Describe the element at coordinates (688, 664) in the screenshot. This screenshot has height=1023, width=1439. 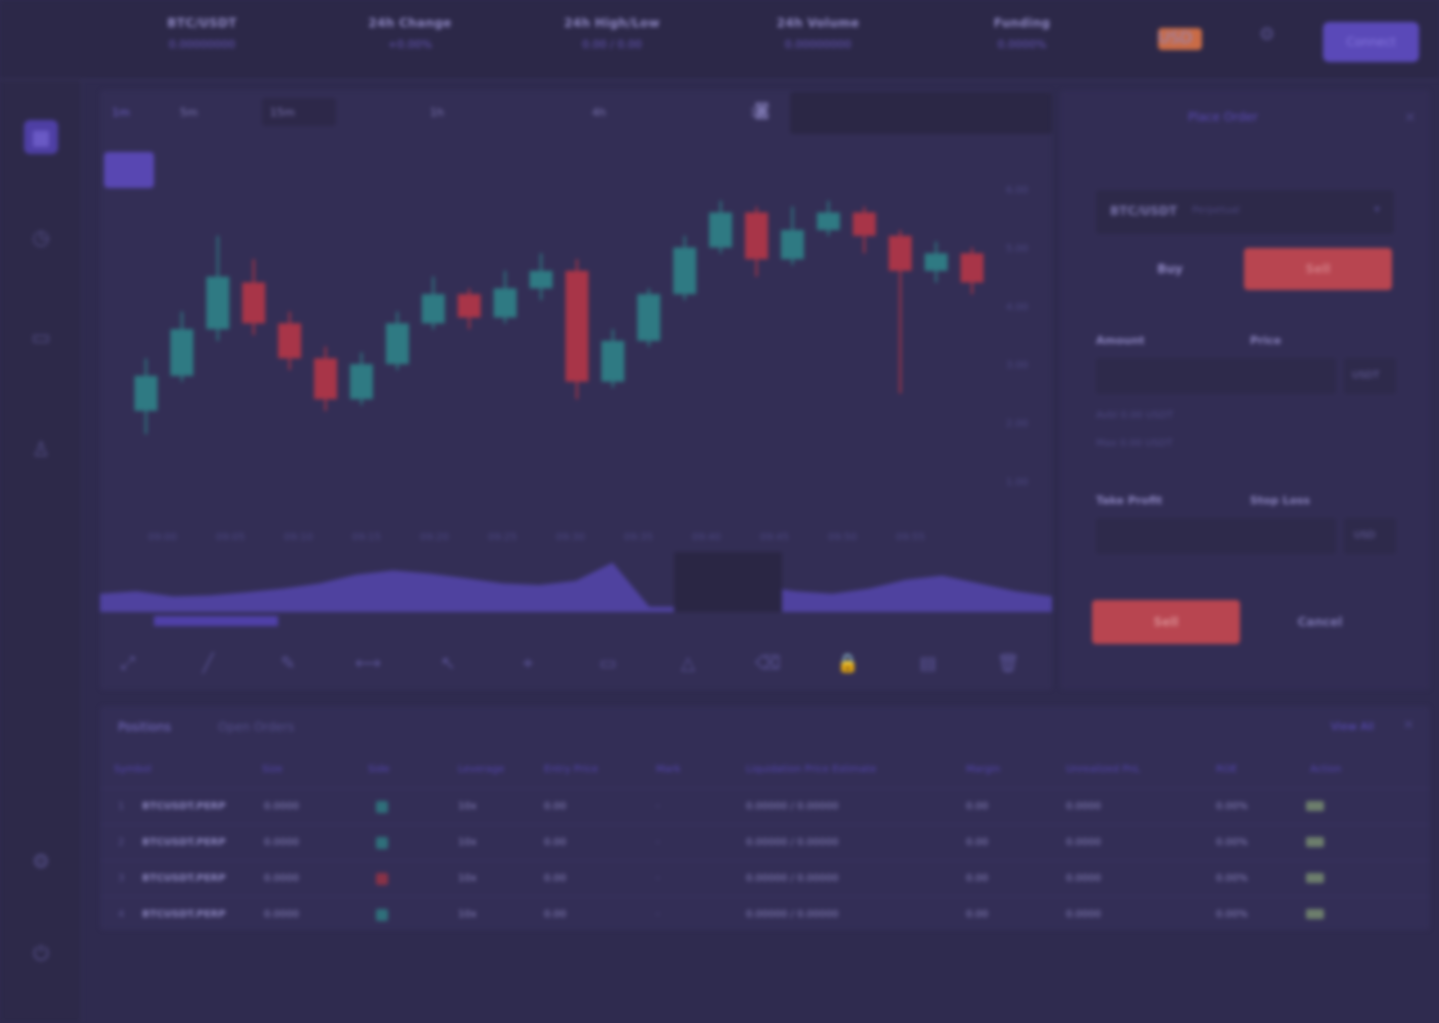
I see `triangle-icon: △` at that location.